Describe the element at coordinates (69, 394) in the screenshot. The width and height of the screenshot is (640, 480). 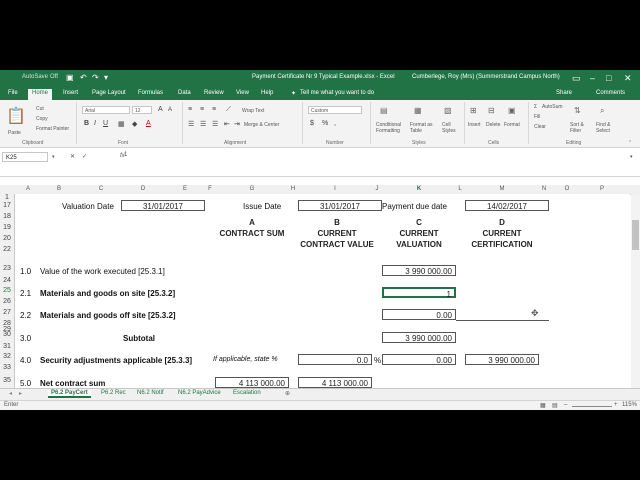
I see `sheet-tab-paycert: P6.2 PayCert` at that location.